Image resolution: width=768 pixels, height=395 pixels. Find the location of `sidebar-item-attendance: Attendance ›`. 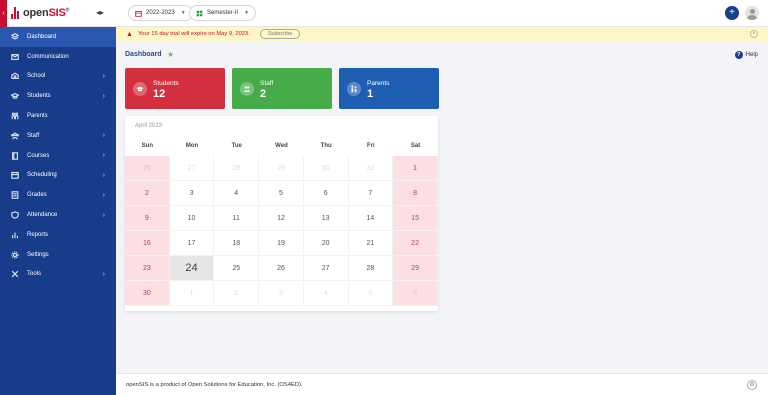

sidebar-item-attendance: Attendance › is located at coordinates (58, 215).